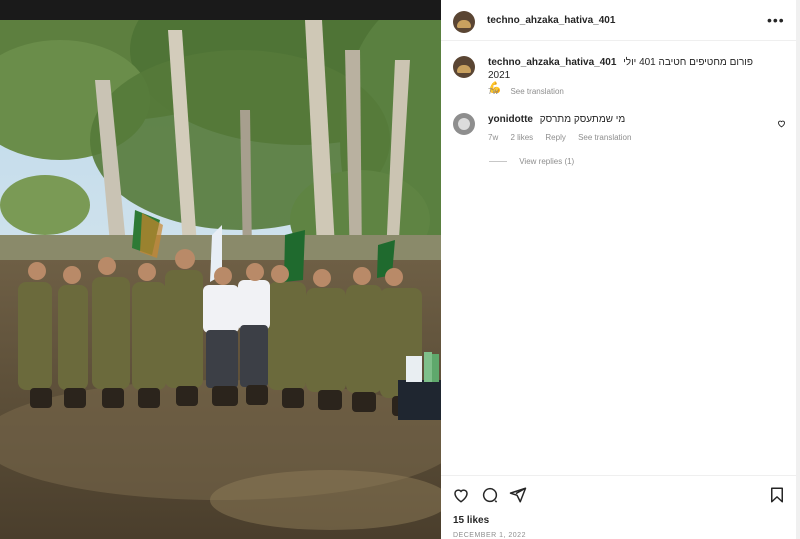  I want to click on comment: yonidotte מי שמתעסק מתרסק, so click(628, 119).